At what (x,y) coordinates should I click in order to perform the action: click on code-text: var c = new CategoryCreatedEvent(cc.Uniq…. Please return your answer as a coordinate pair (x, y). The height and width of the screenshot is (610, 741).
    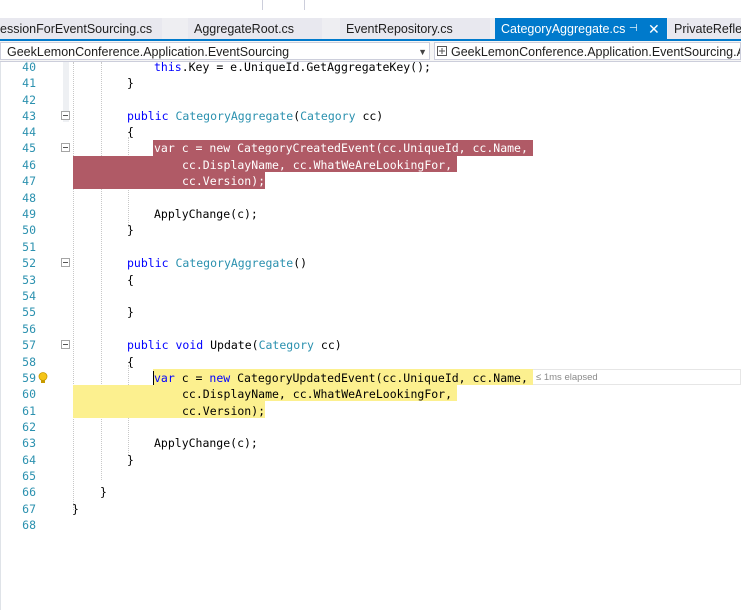
    Looking at the image, I should click on (341, 148).